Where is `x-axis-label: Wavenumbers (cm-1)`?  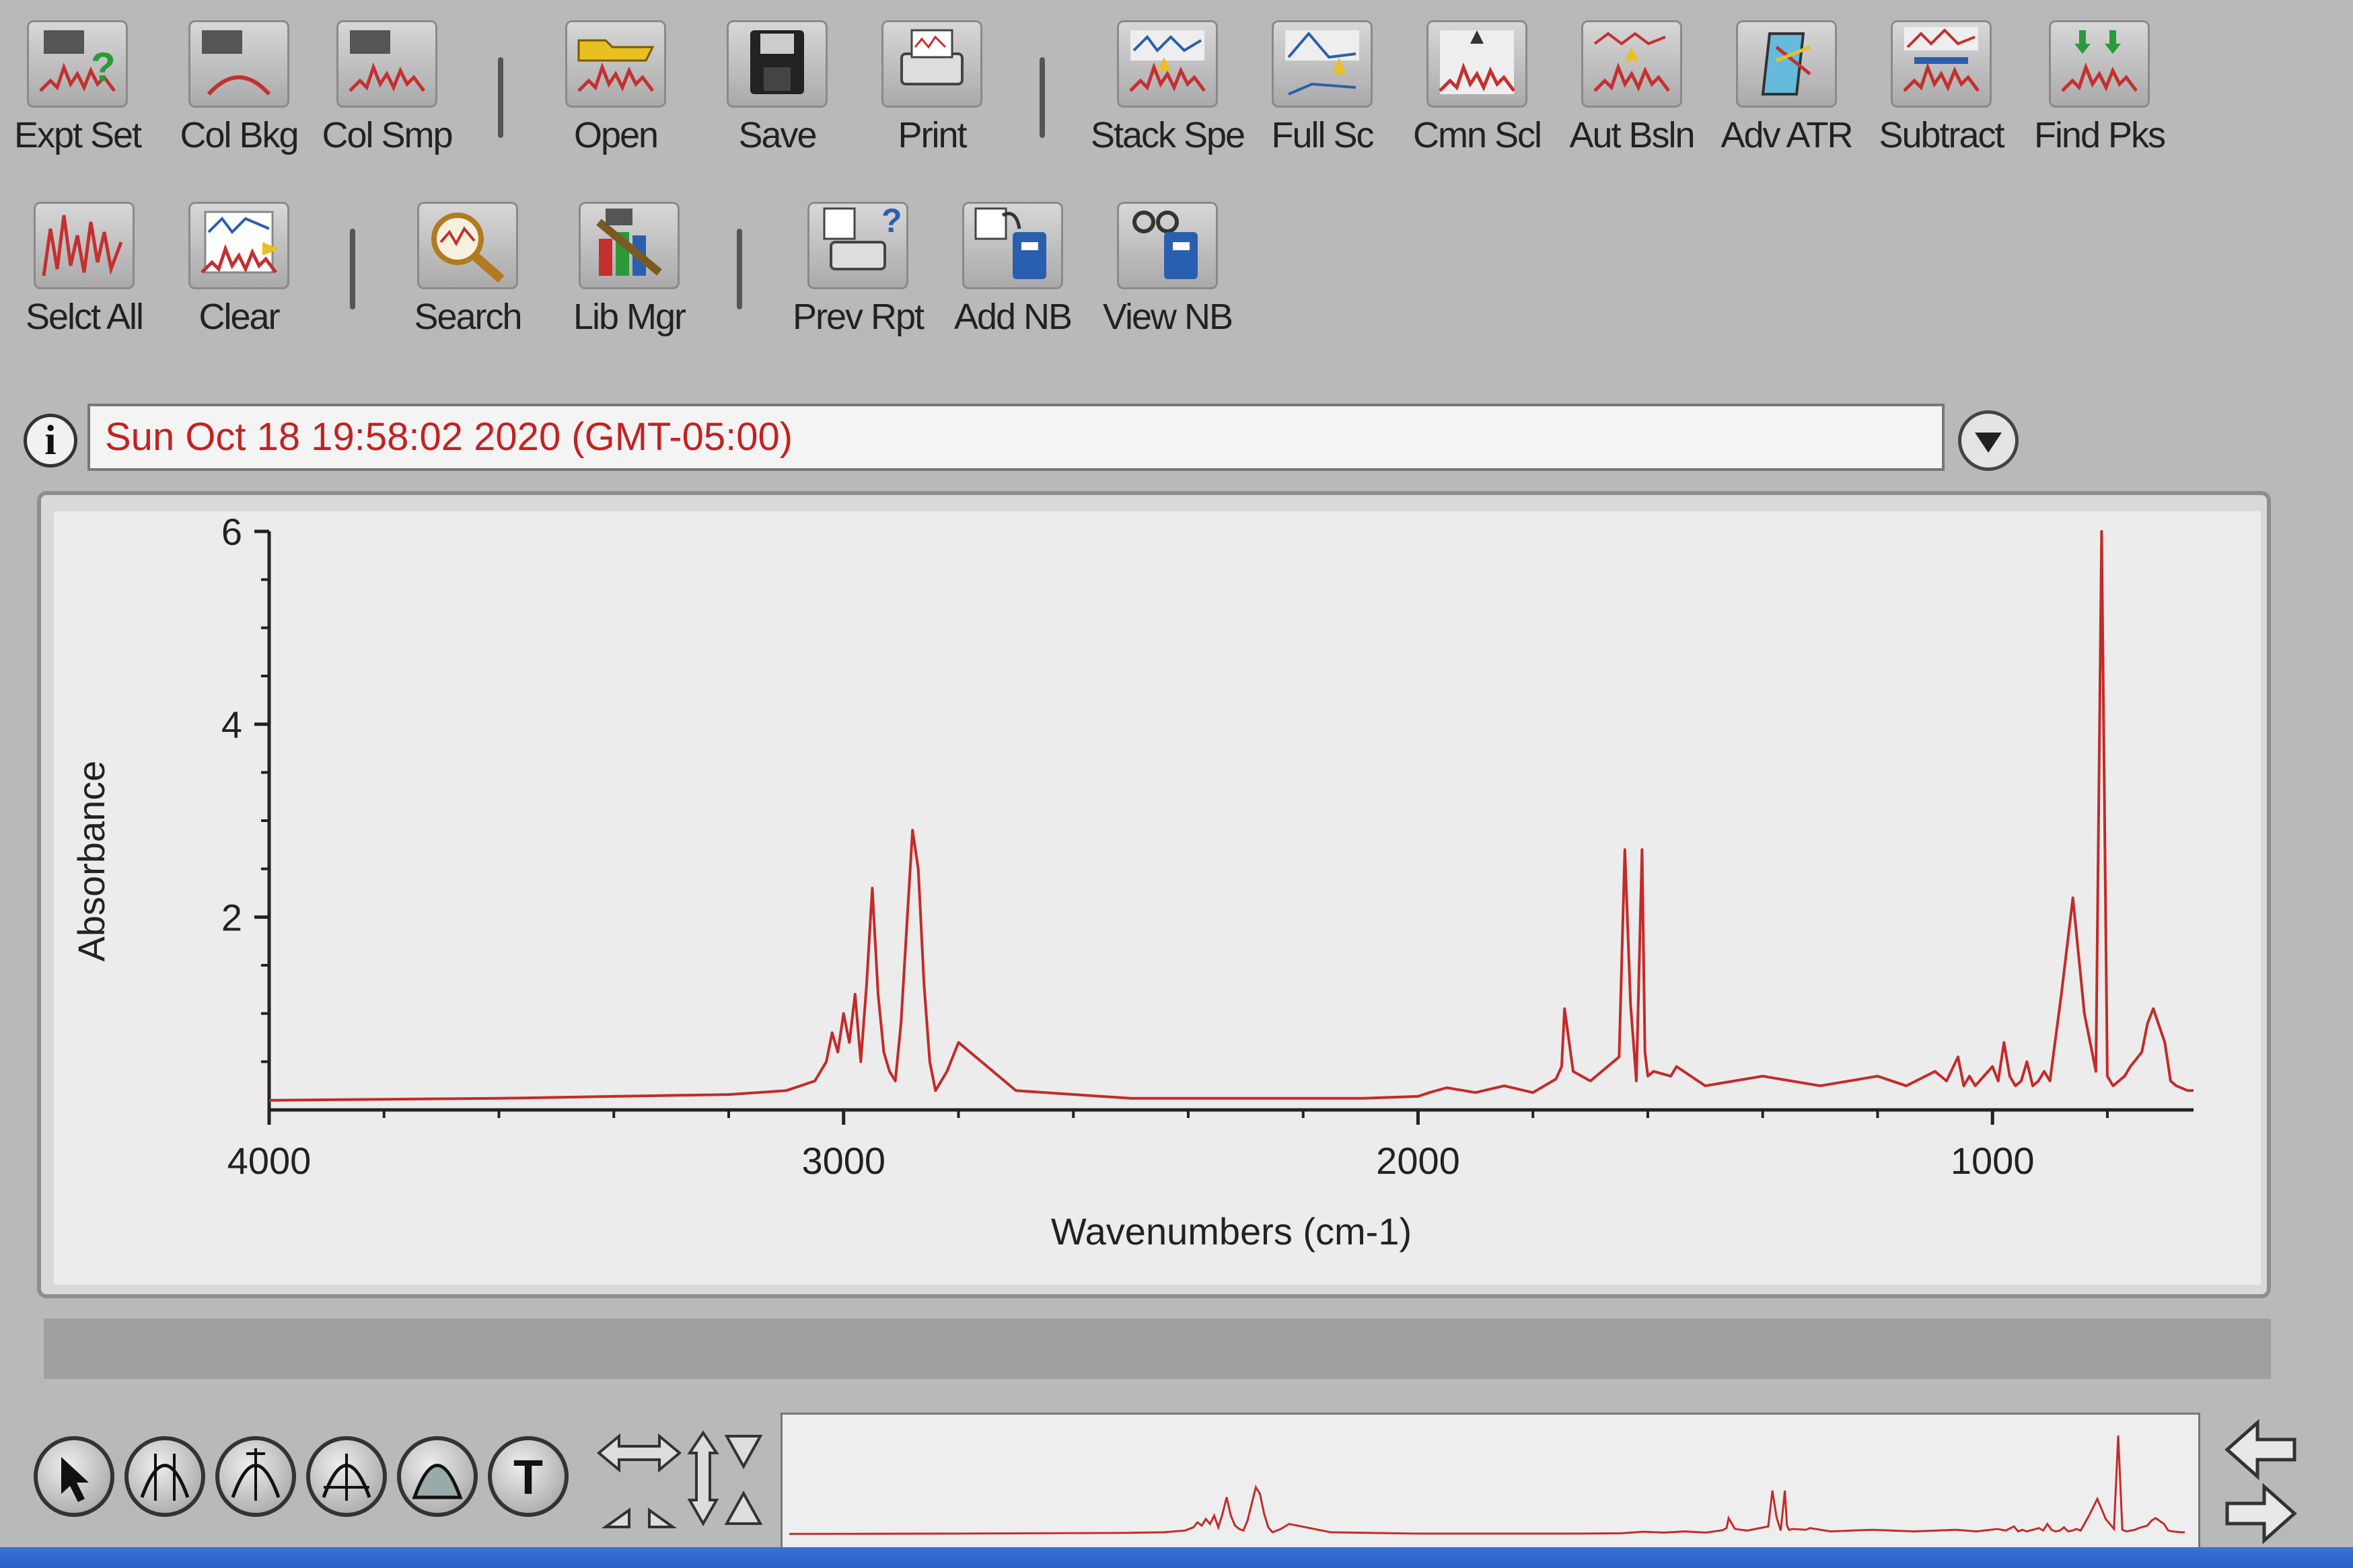 x-axis-label: Wavenumbers (cm-1) is located at coordinates (1231, 1231).